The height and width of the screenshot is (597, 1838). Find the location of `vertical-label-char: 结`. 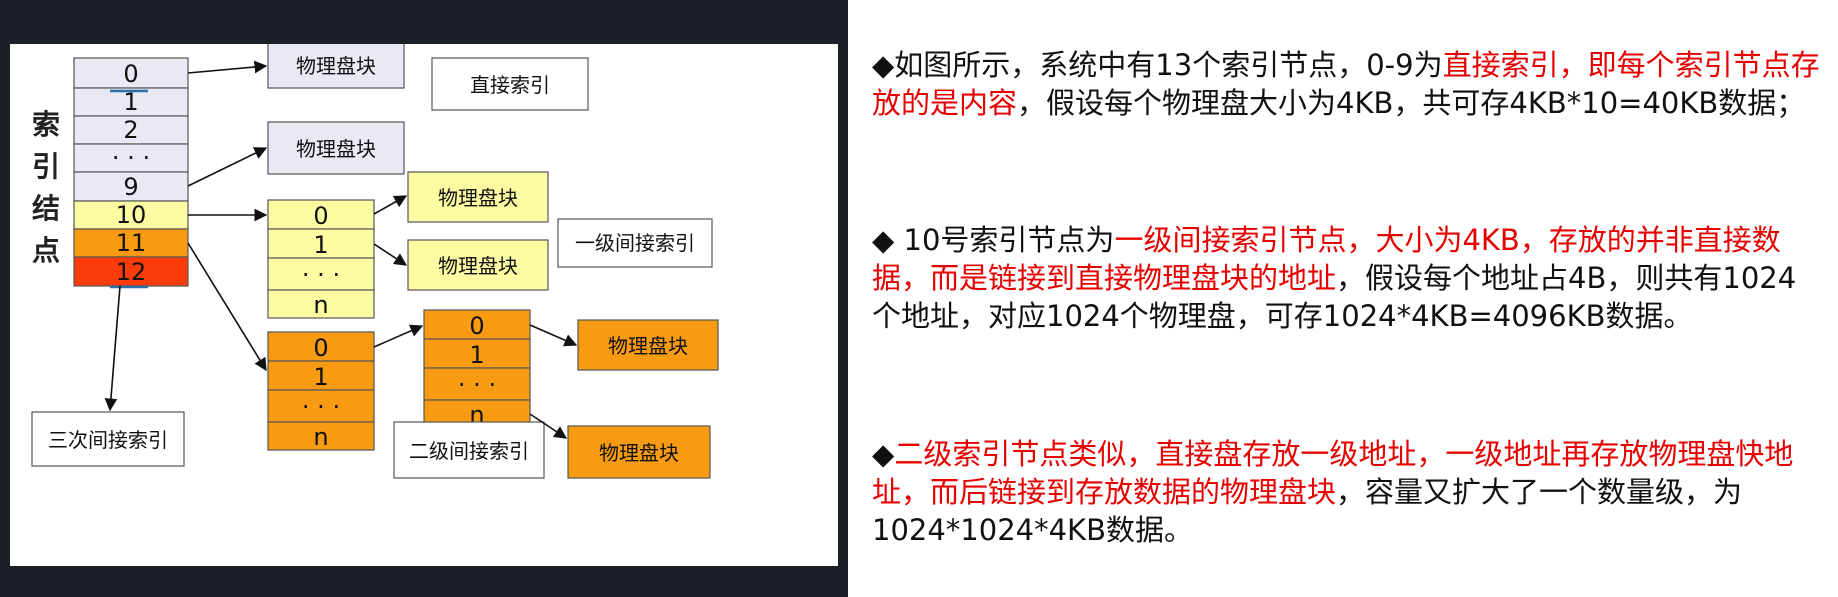

vertical-label-char: 结 is located at coordinates (46, 208).